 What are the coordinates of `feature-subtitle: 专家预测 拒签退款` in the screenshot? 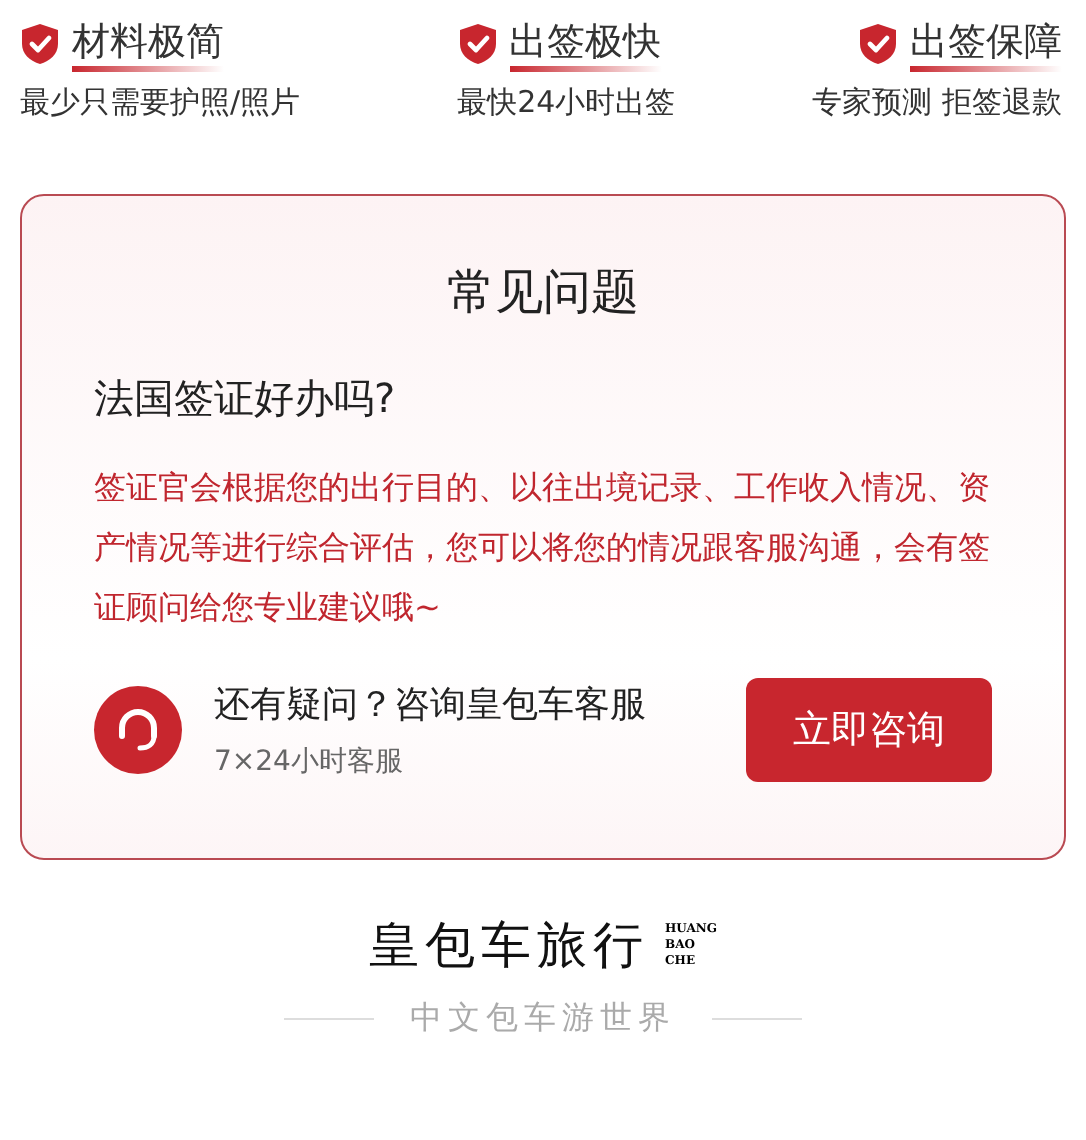 It's located at (937, 103).